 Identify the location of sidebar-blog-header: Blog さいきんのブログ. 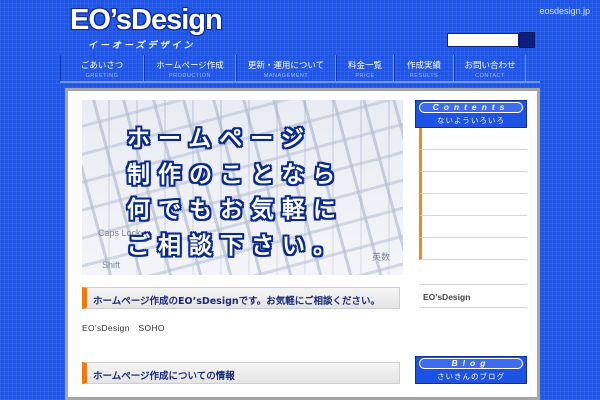
(471, 370).